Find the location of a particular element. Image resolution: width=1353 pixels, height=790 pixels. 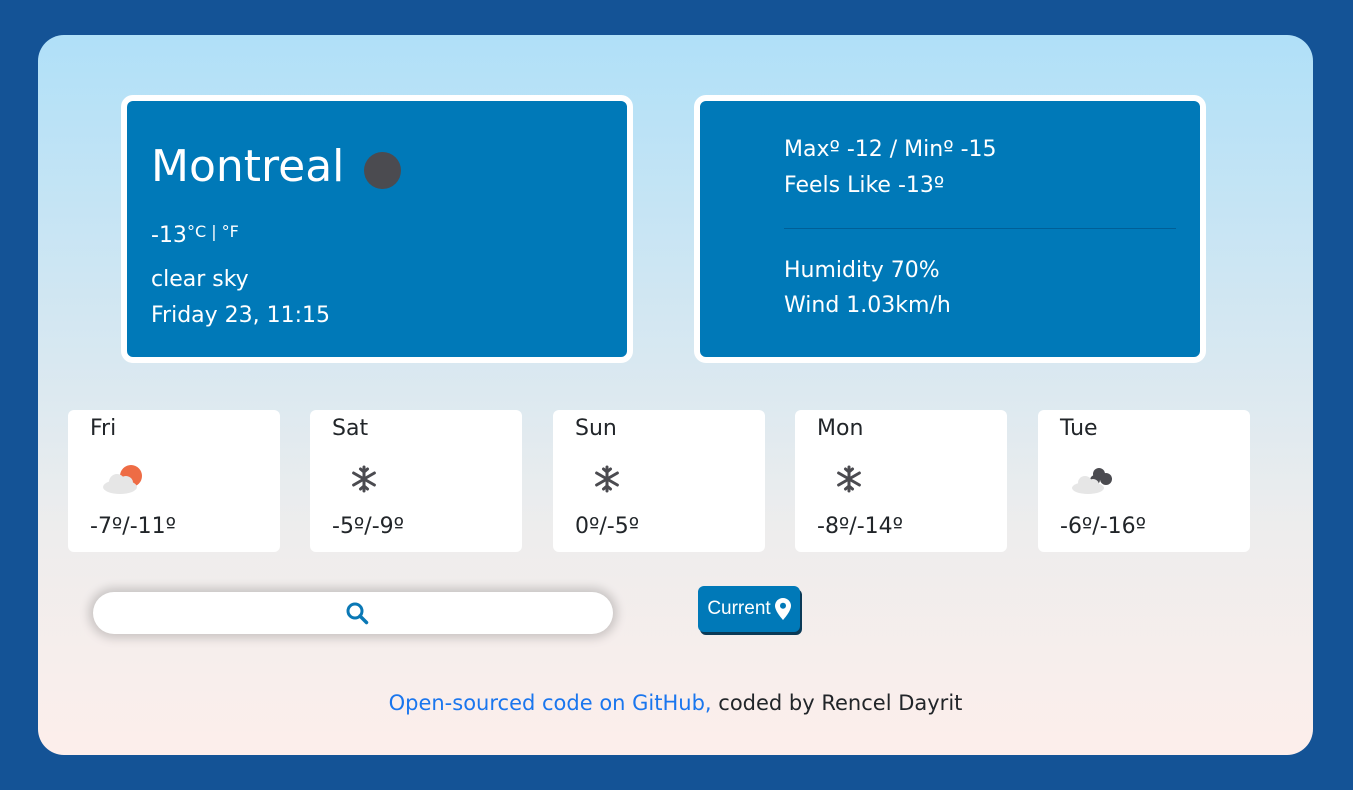

search-box is located at coordinates (353, 613).